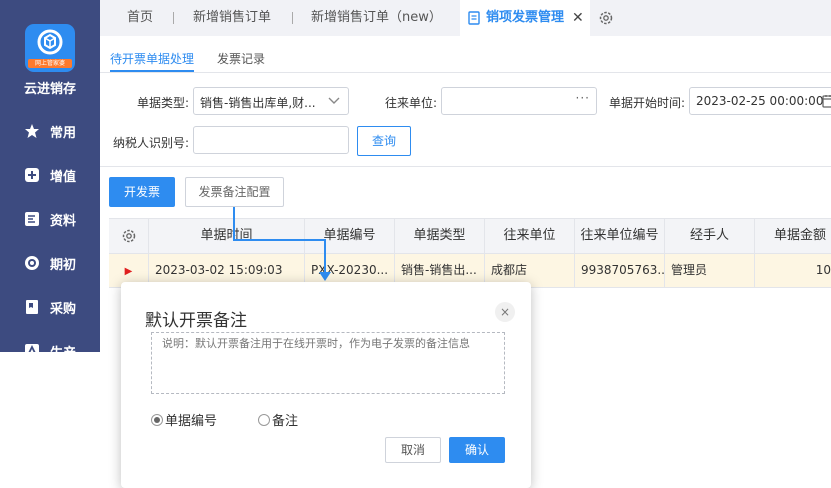 This screenshot has height=488, width=831. Describe the element at coordinates (191, 421) in the screenshot. I see `radio-label: 单据编号` at that location.